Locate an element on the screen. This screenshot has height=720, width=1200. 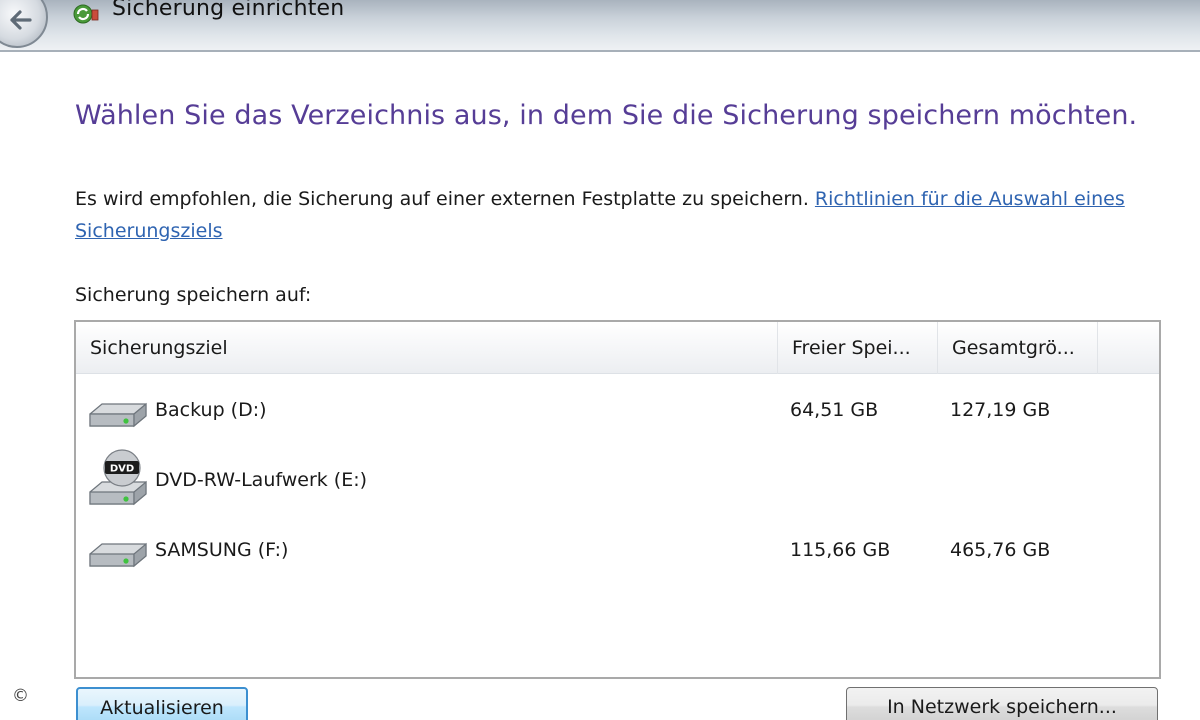
save-to-label: Sicherung speichern auf: is located at coordinates (193, 295).